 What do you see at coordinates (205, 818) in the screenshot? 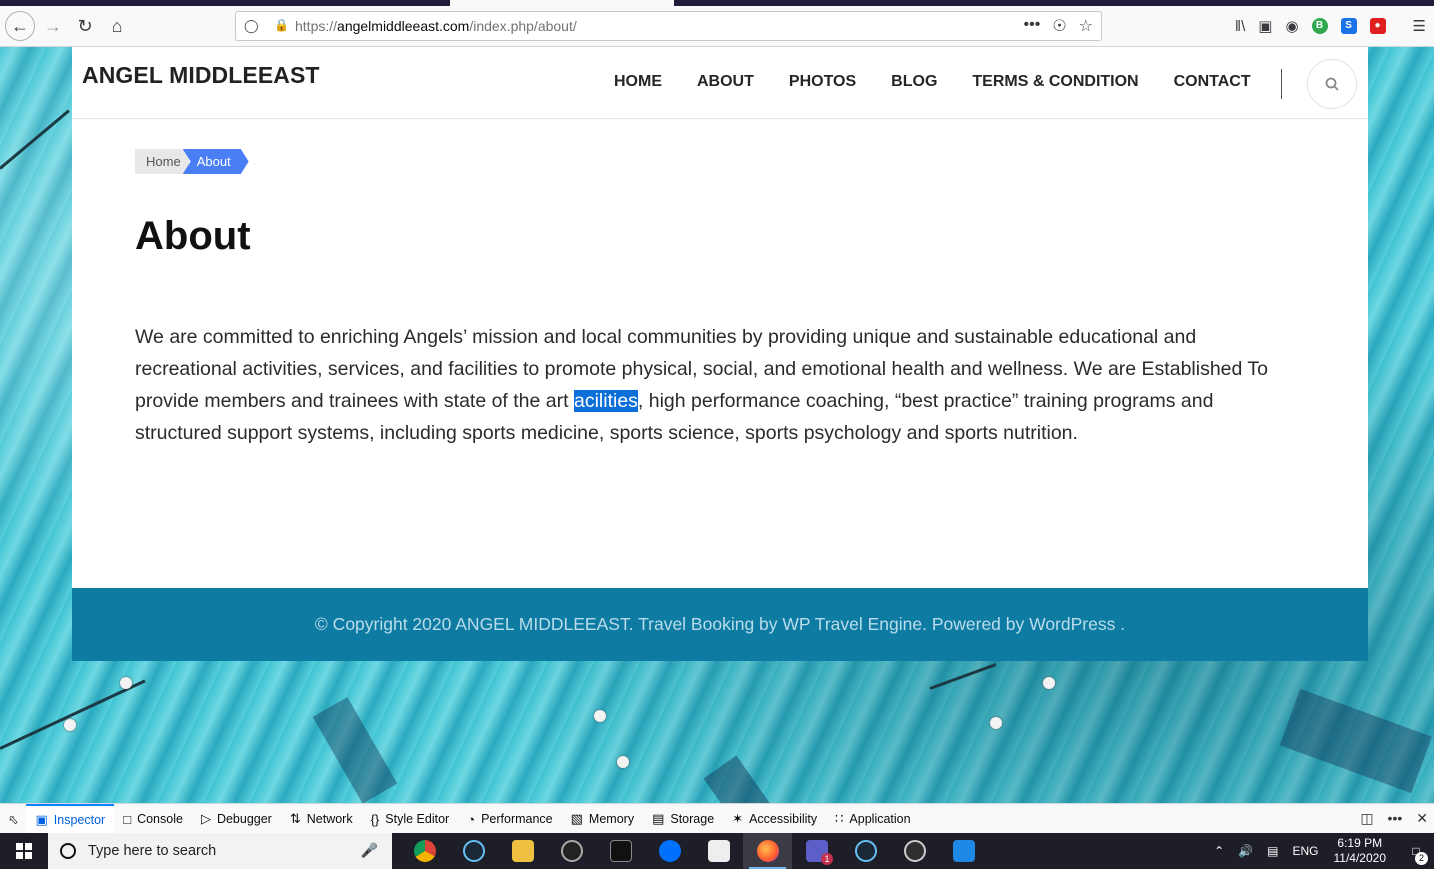
I see `debugger-icon: ▷` at bounding box center [205, 818].